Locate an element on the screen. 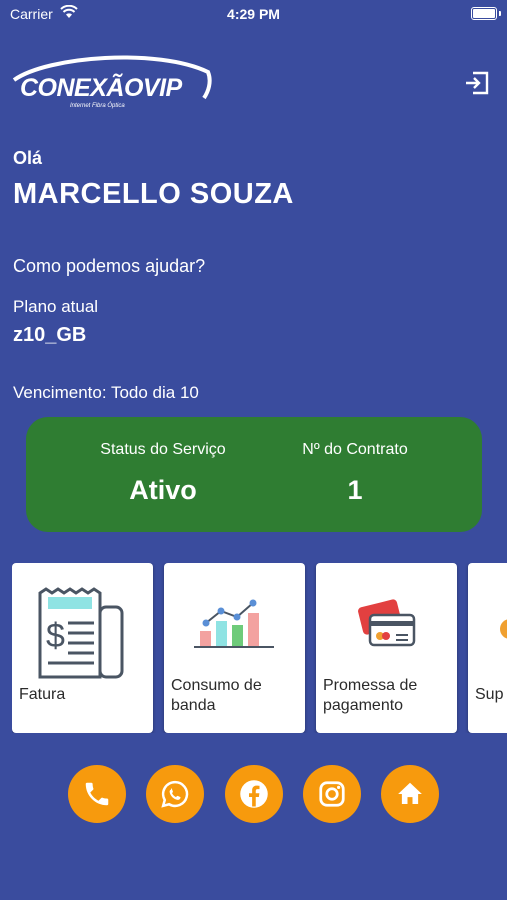  contract-number-label: Nº do Contrato is located at coordinates (355, 449).